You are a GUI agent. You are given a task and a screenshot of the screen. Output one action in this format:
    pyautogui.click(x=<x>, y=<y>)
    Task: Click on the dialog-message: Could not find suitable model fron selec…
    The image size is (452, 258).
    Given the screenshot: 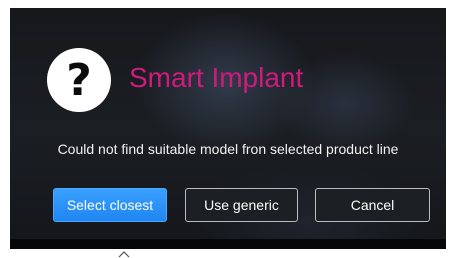 What is the action you would take?
    pyautogui.click(x=228, y=149)
    